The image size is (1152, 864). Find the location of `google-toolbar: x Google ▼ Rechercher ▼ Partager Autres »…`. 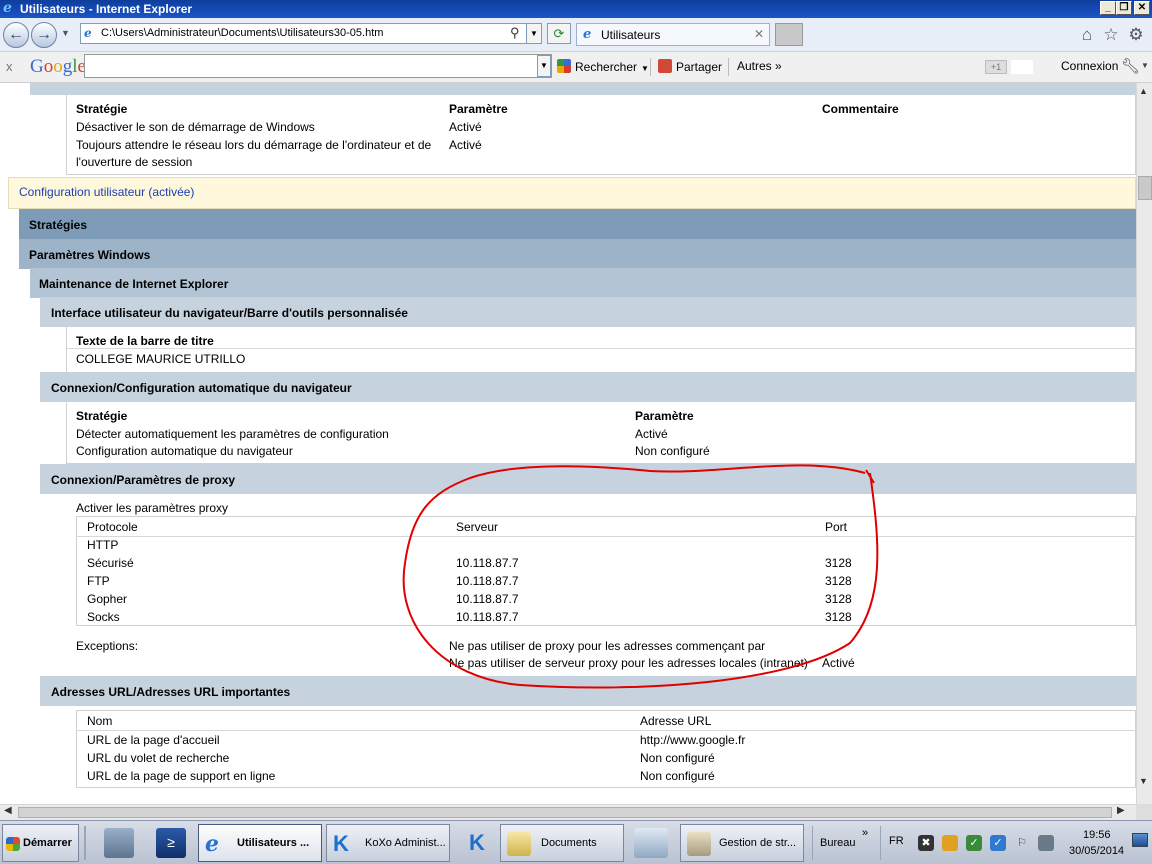

google-toolbar: x Google ▼ Rechercher ▼ Partager Autres »… is located at coordinates (576, 67).